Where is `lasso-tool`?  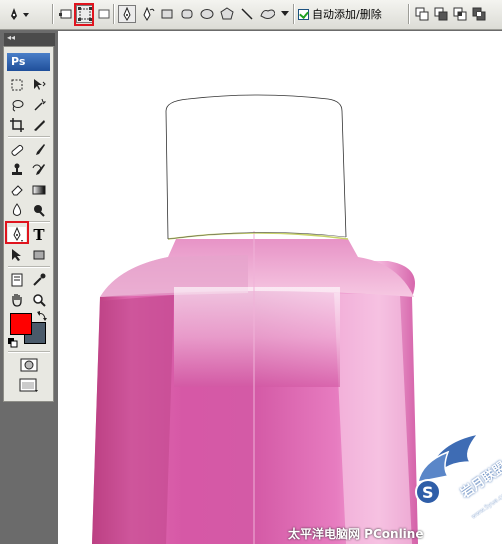
lasso-tool is located at coordinates (17, 105).